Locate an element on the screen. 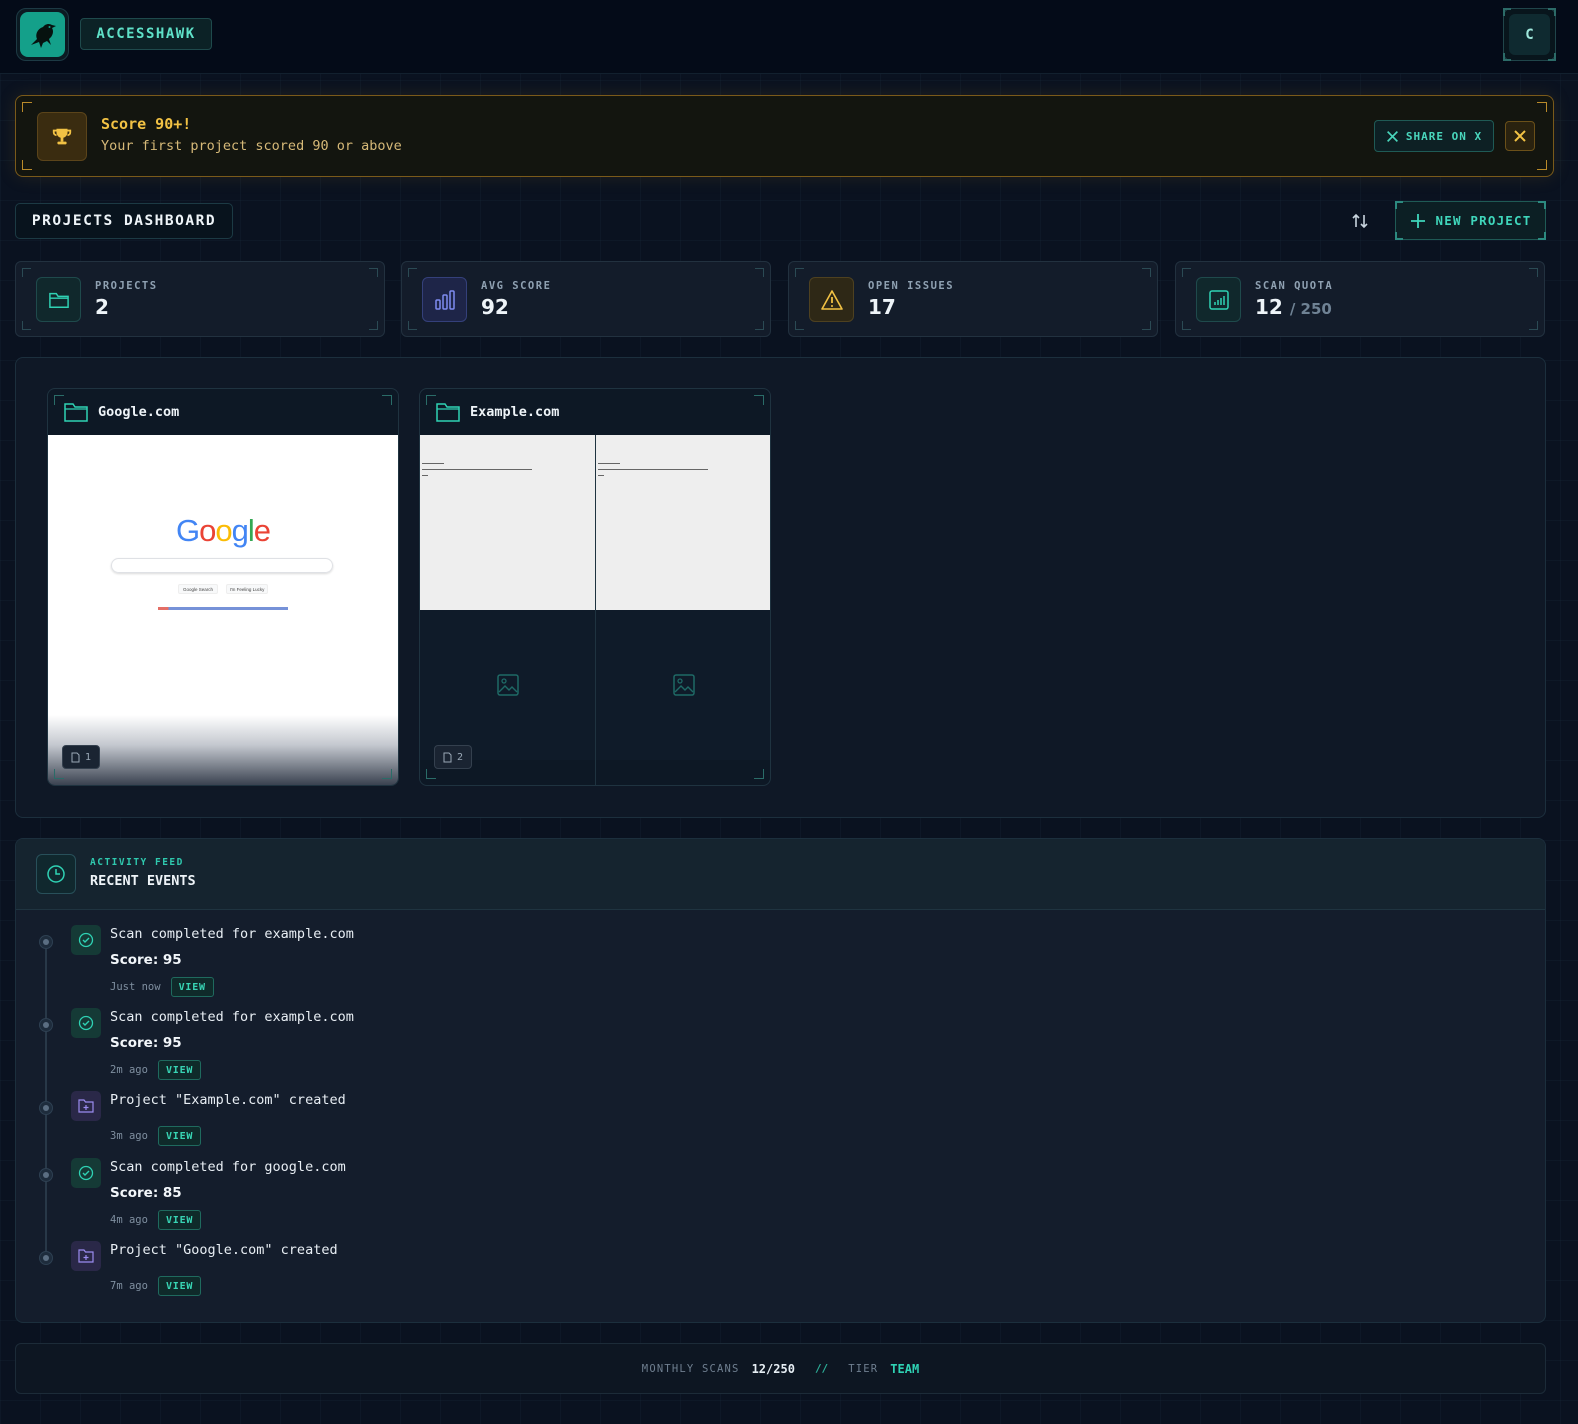  thumbnail-placeholder is located at coordinates (683, 685).